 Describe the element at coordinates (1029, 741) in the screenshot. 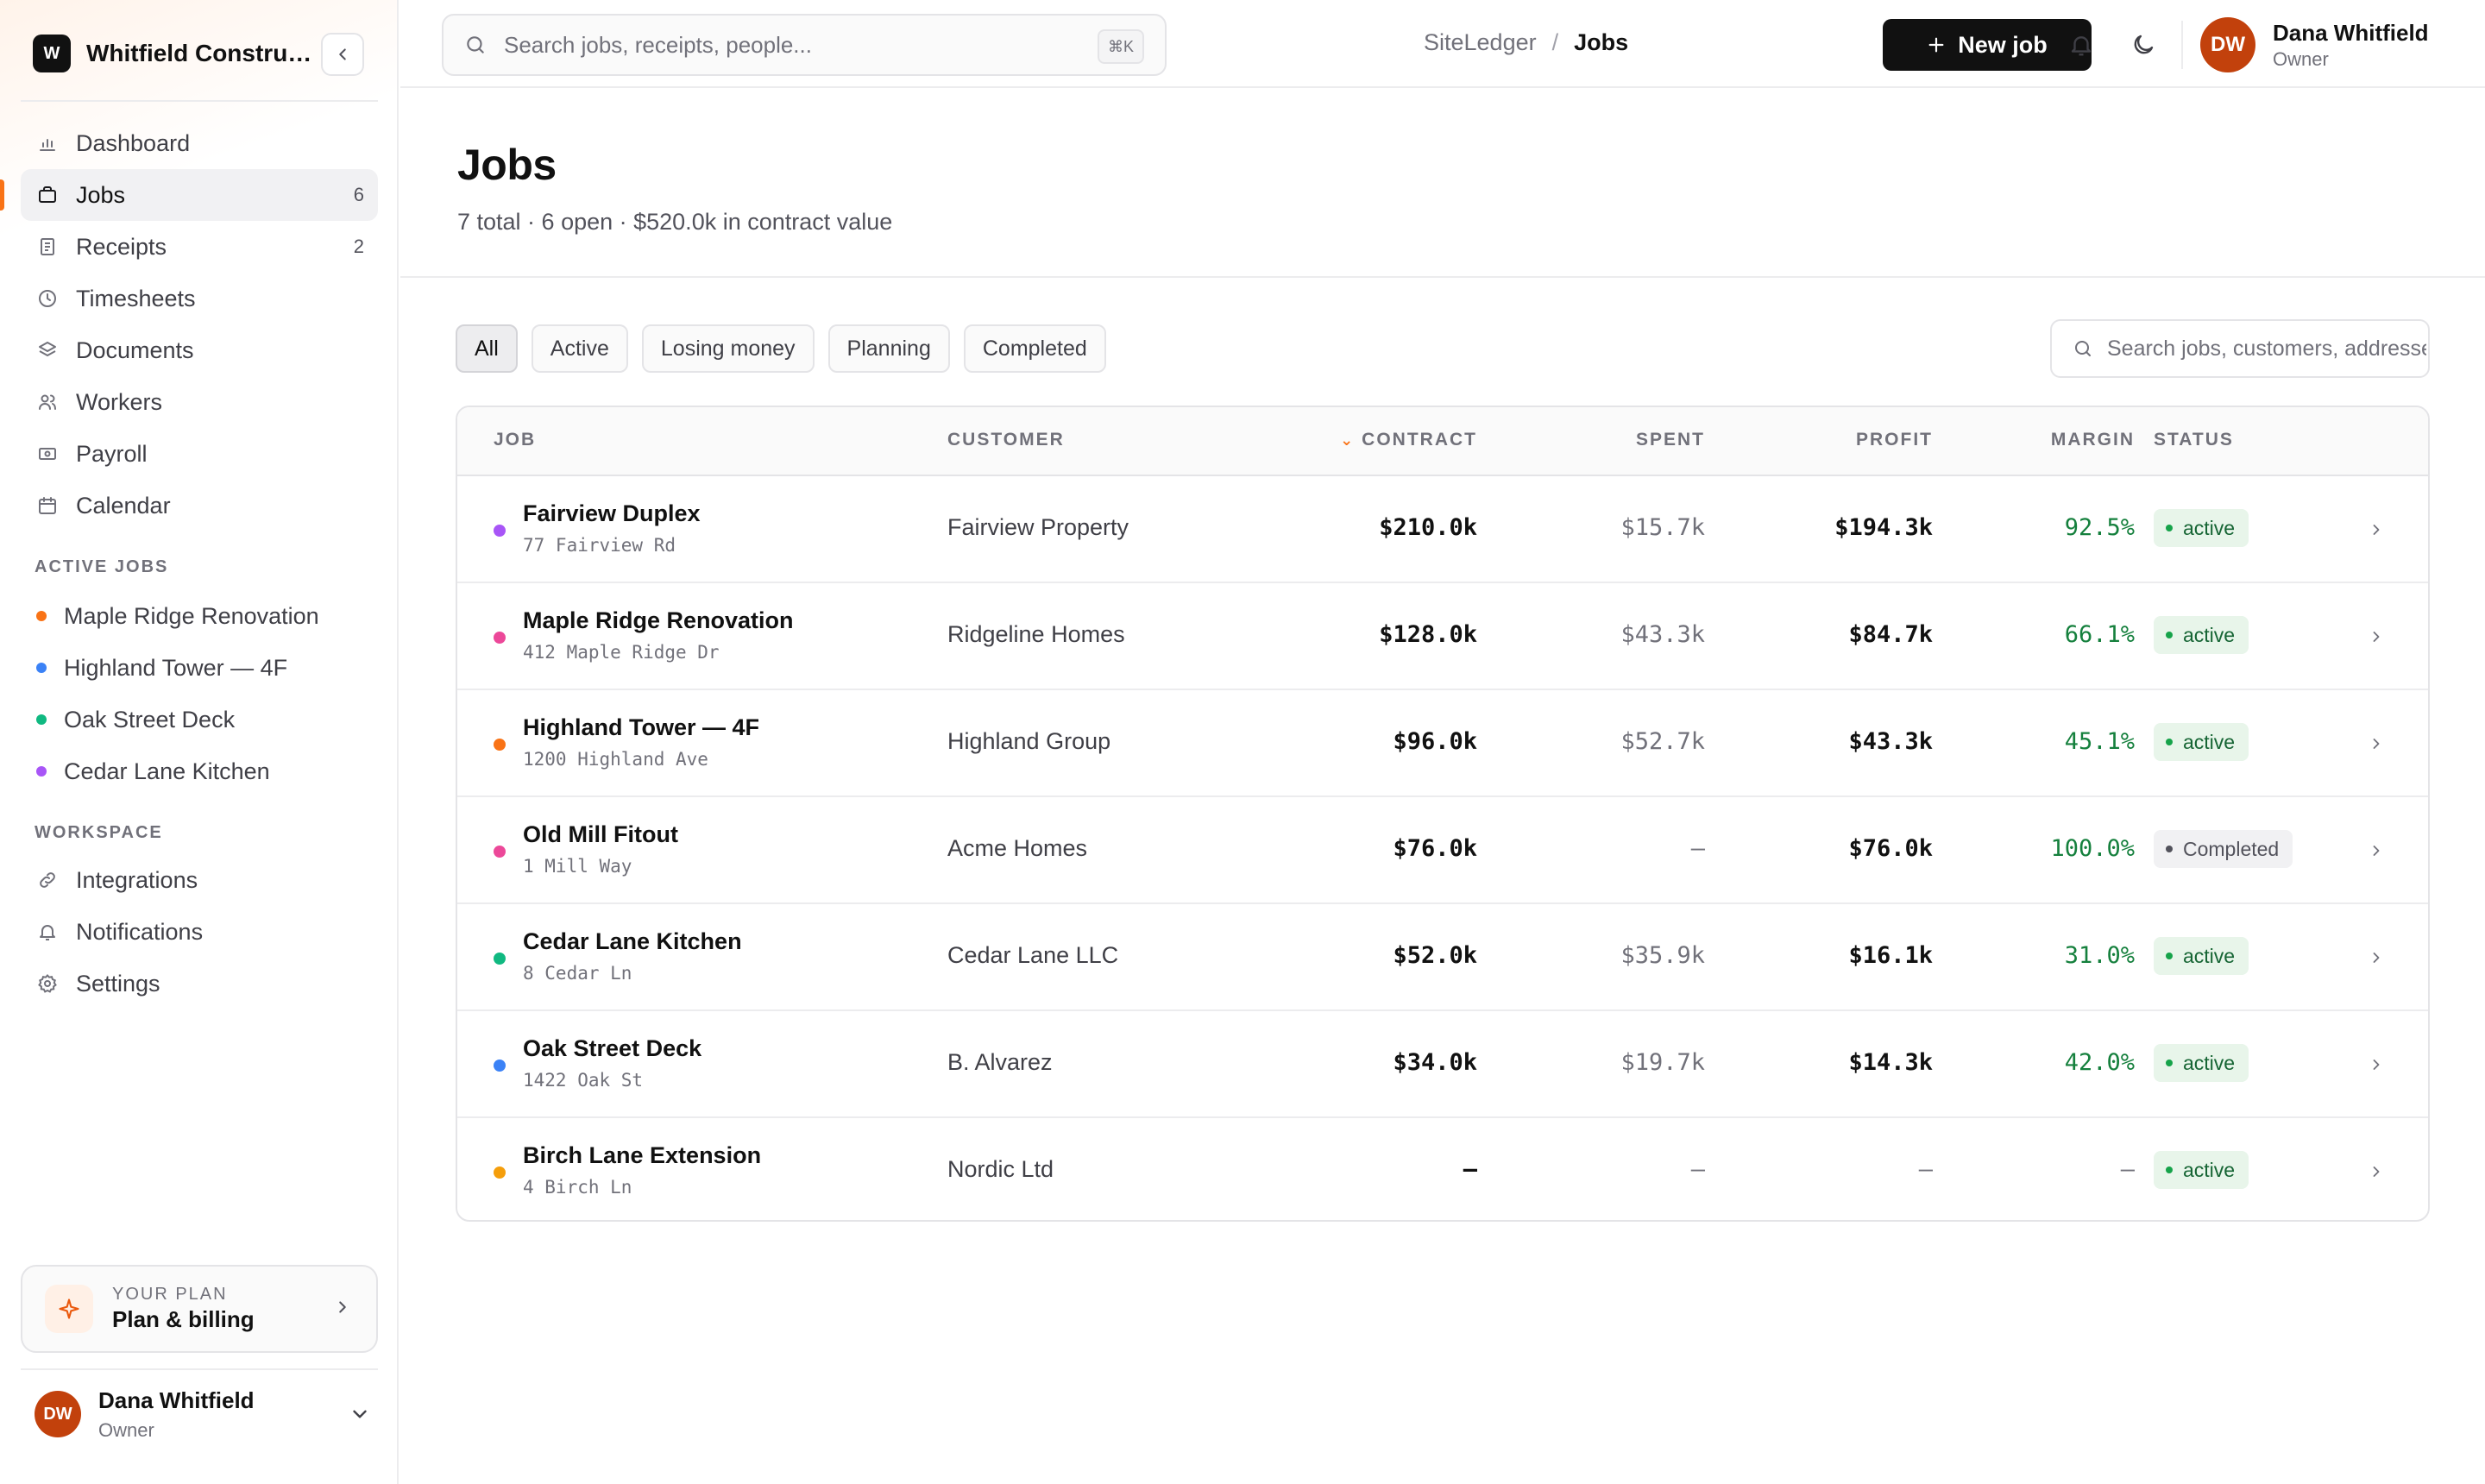

I see `job-customer: Highland Group` at that location.